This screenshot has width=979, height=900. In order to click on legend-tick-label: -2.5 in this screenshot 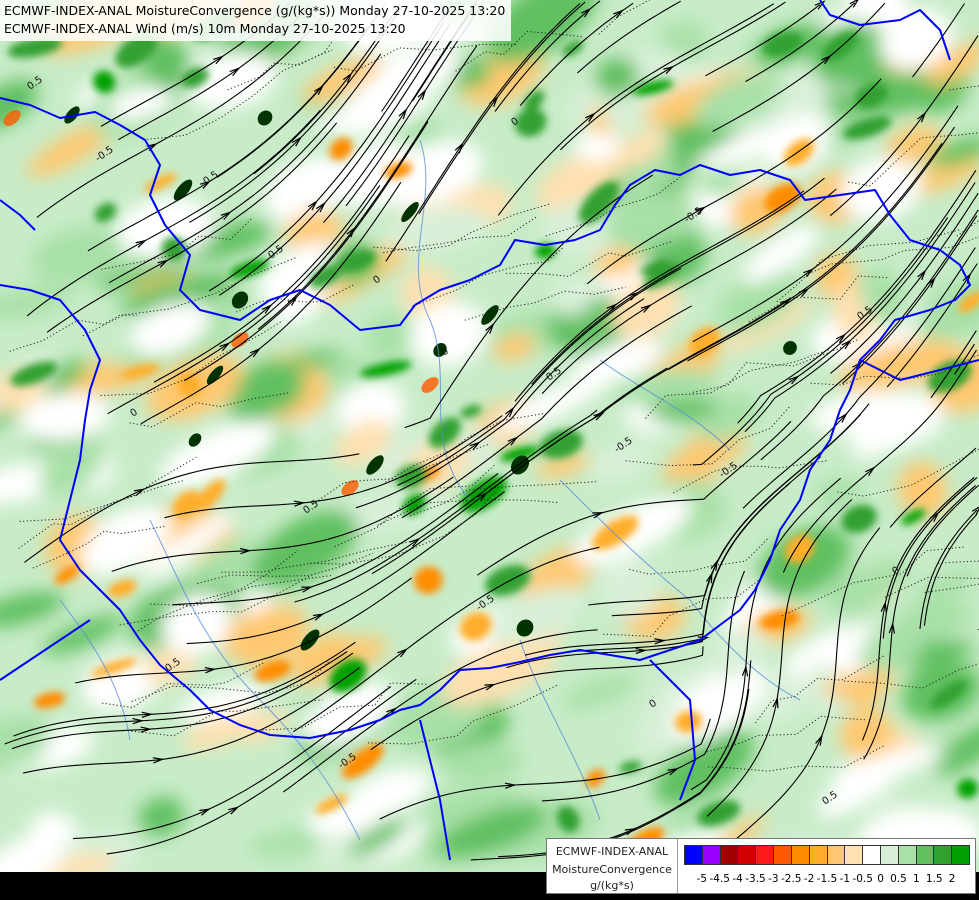, I will do `click(791, 879)`.